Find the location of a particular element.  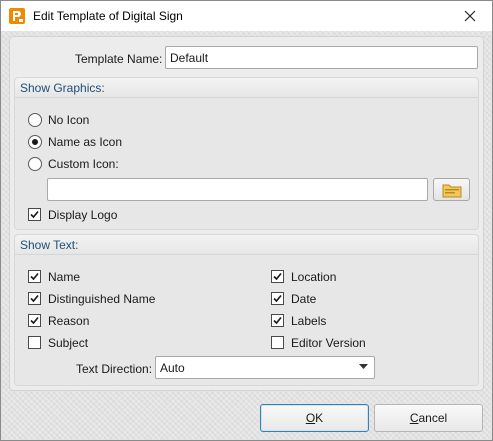

radio-custom-icon-label: Custom Icon: is located at coordinates (83, 164).